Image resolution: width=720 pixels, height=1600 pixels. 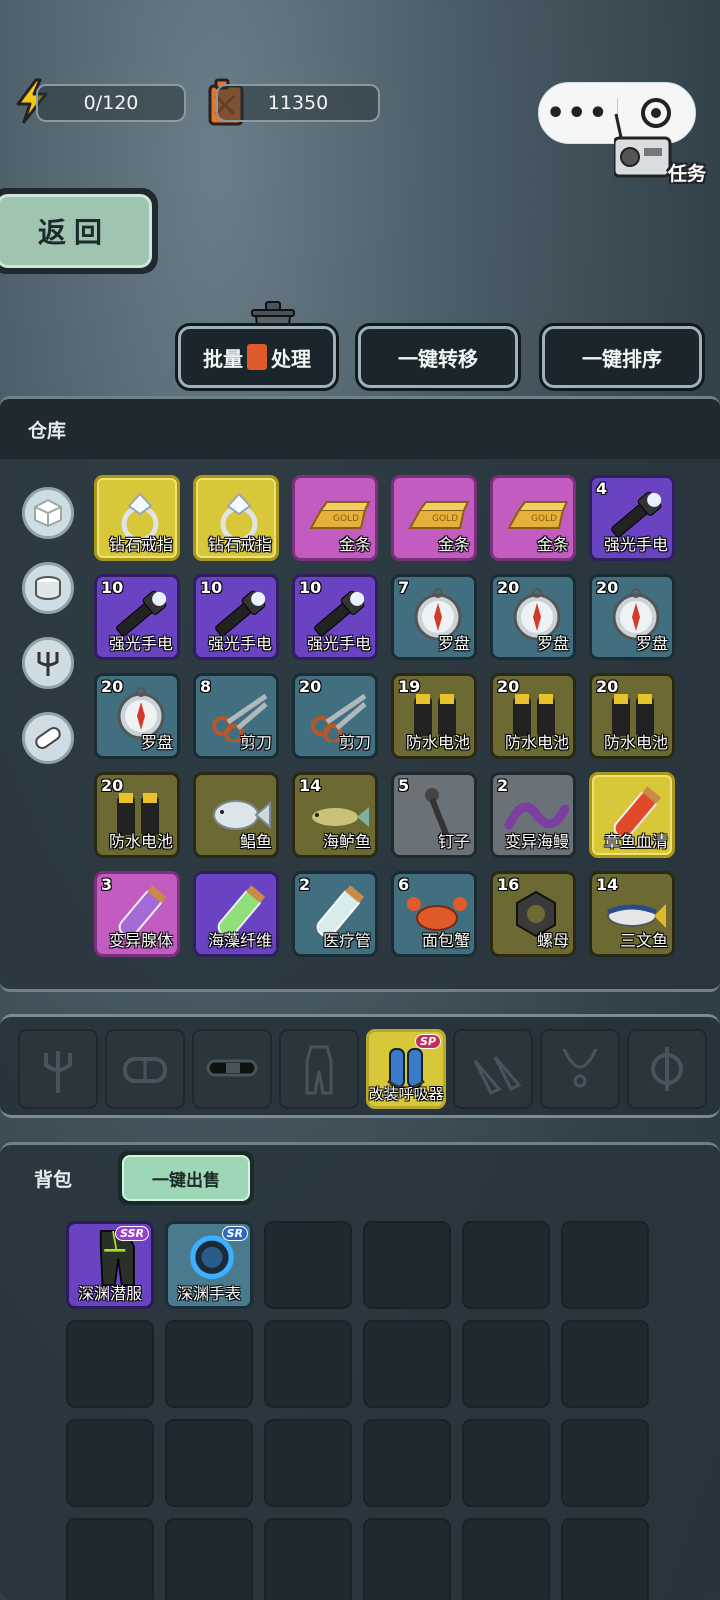 What do you see at coordinates (186, 1178) in the screenshot?
I see `sell-all-button: 一键出售` at bounding box center [186, 1178].